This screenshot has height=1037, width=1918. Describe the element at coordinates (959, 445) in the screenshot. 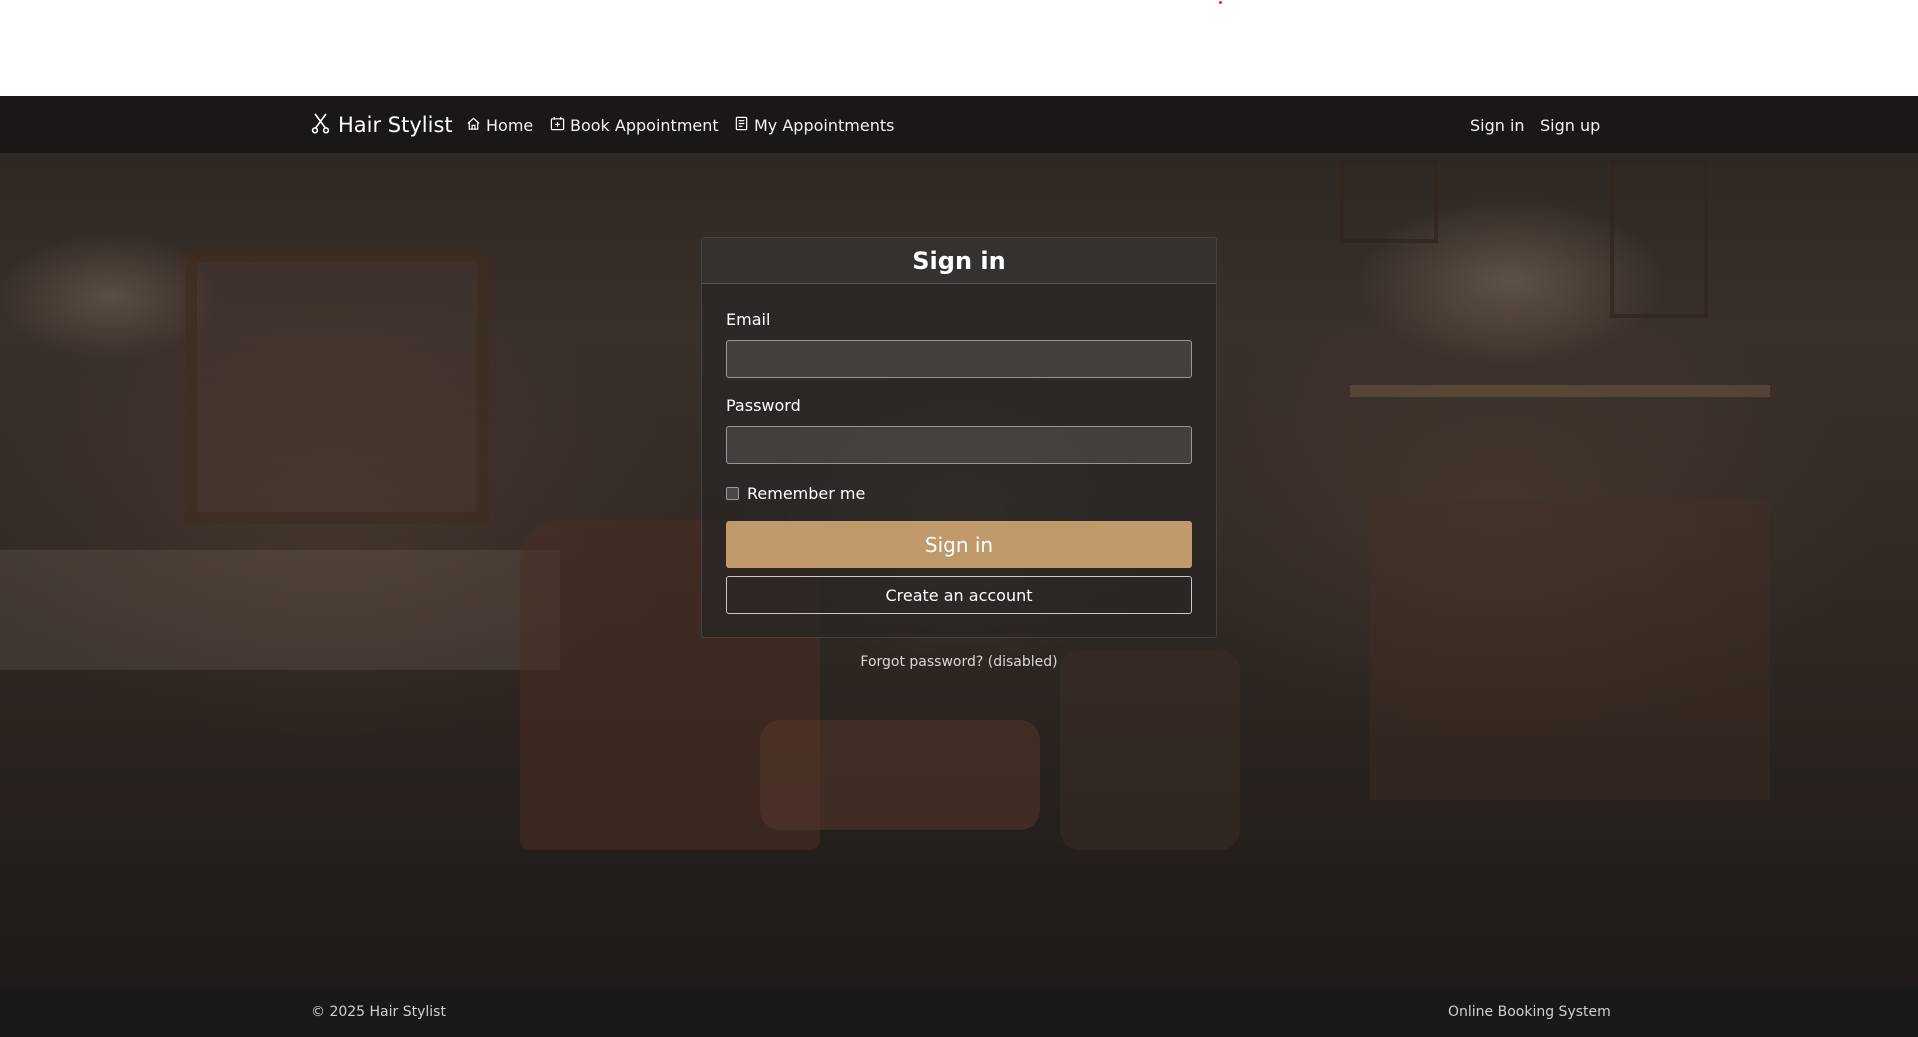

I see `password-field` at that location.